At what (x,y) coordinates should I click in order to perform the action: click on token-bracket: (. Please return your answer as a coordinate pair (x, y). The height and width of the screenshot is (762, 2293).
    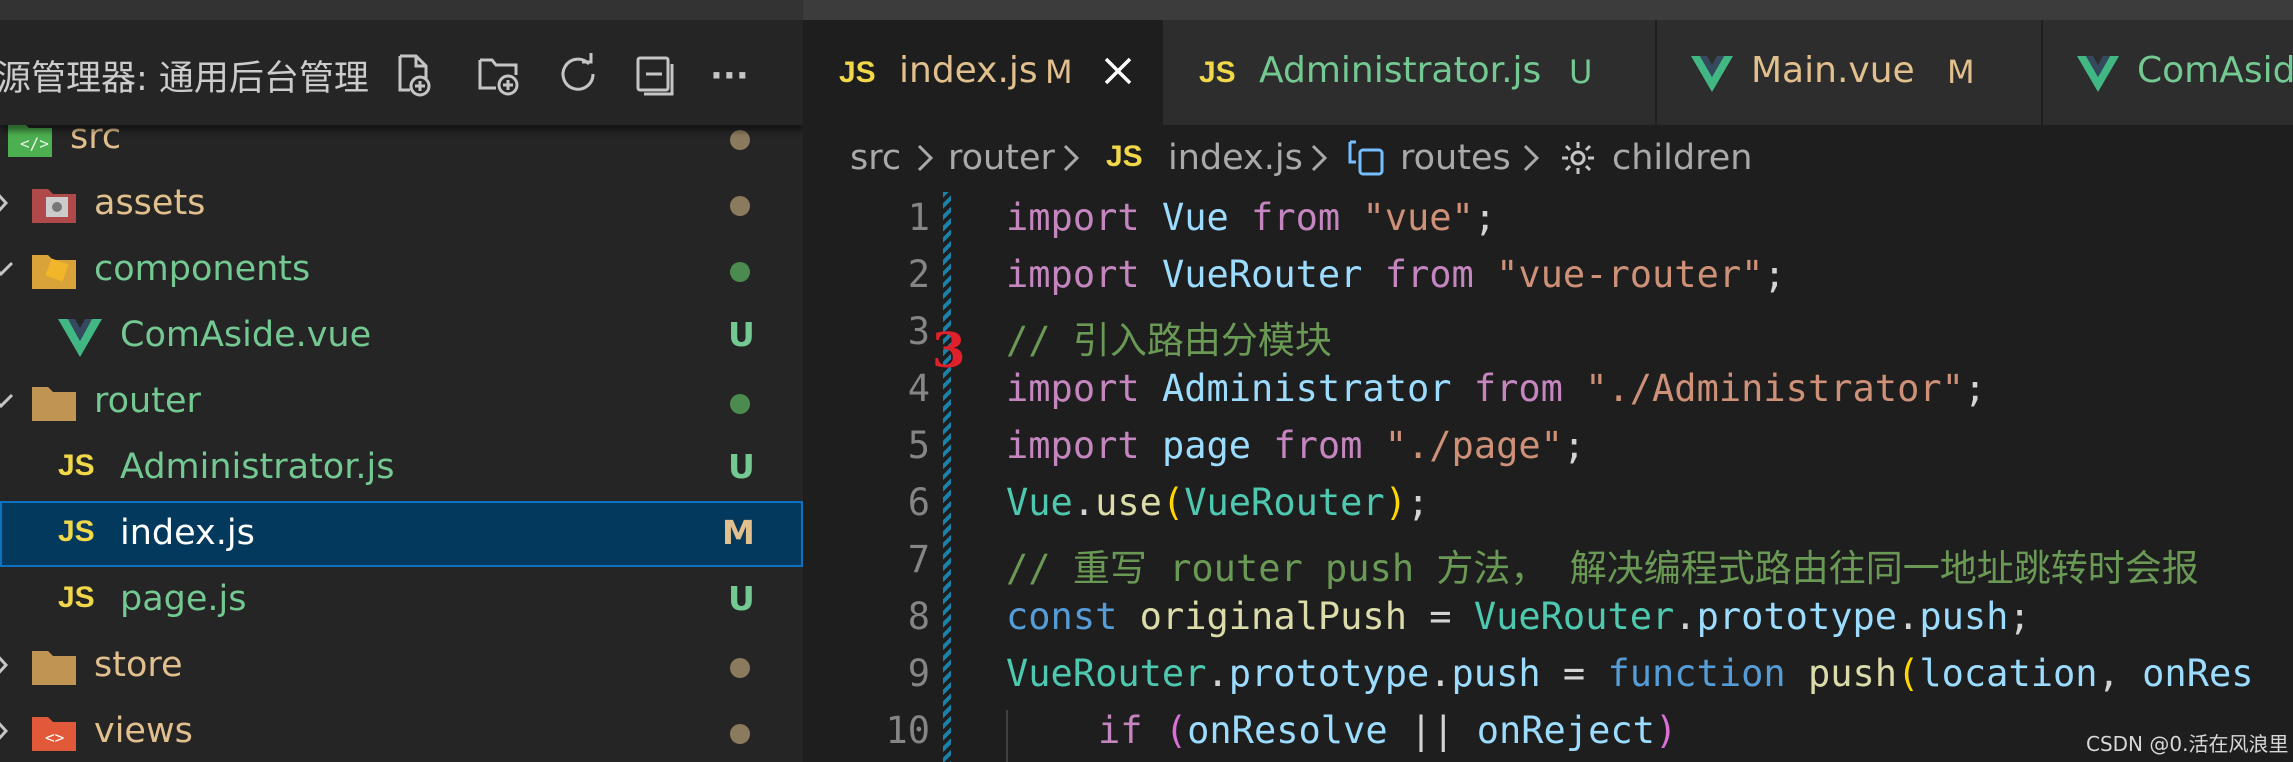
    Looking at the image, I should click on (1908, 673).